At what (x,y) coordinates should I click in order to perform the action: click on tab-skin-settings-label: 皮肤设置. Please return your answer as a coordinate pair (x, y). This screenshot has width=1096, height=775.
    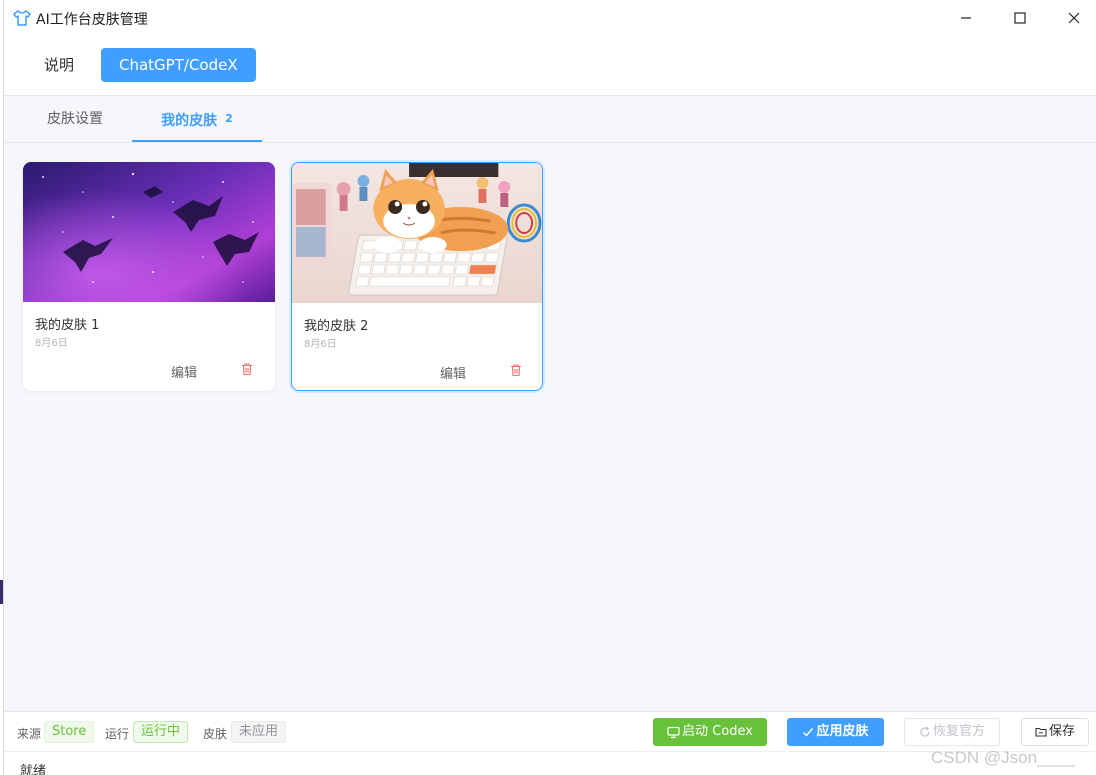
    Looking at the image, I should click on (75, 119).